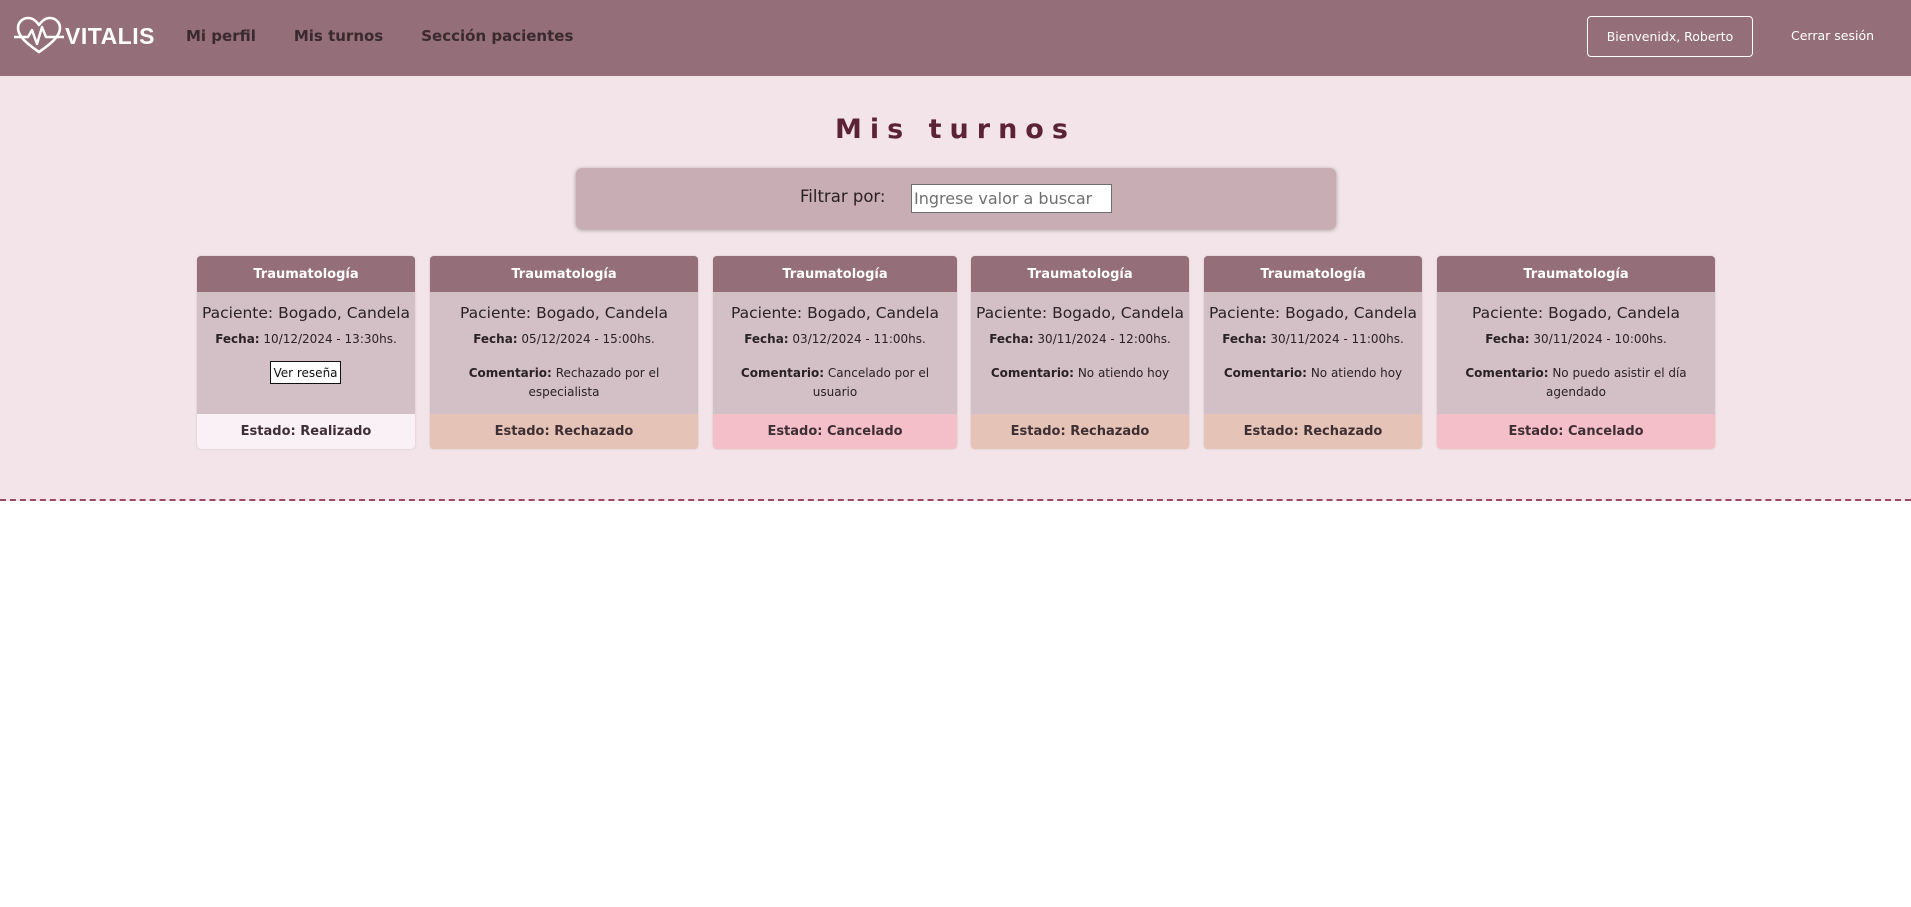 This screenshot has width=1911, height=907. What do you see at coordinates (1670, 36) in the screenshot?
I see `welcome-button: Bienvenidx, Roberto` at bounding box center [1670, 36].